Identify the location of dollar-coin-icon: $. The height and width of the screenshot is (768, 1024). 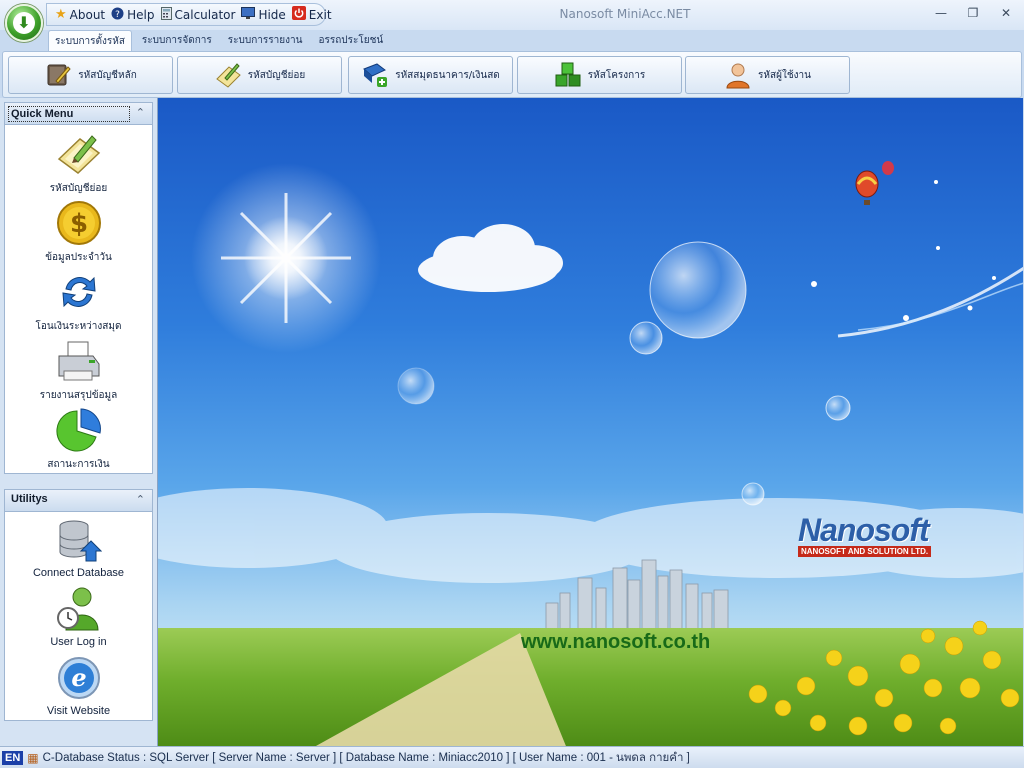
(79, 223).